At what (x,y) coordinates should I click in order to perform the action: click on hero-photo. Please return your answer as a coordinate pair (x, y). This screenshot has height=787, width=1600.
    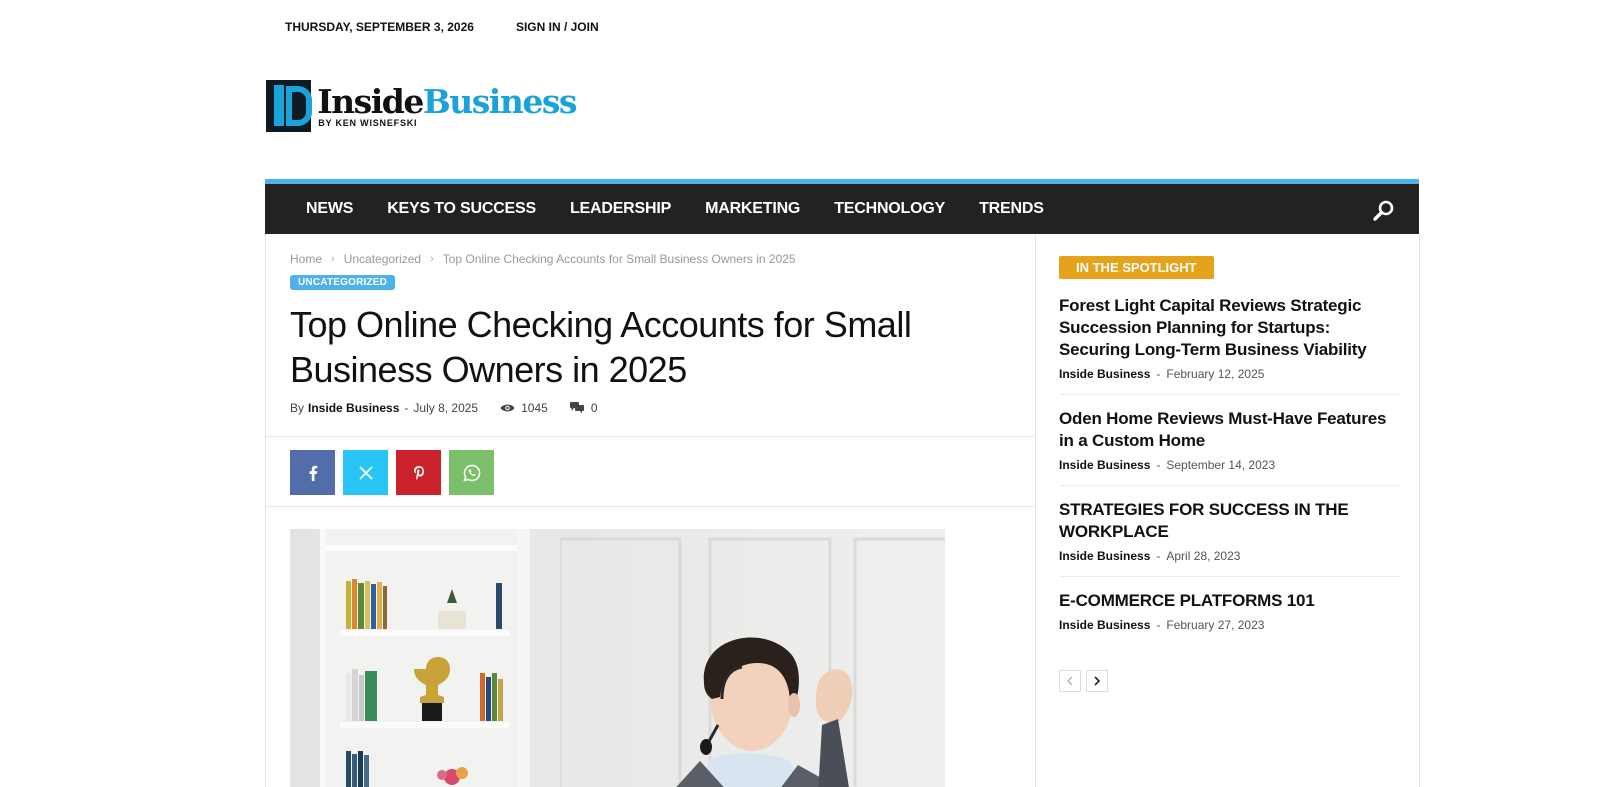
    Looking at the image, I should click on (617, 658).